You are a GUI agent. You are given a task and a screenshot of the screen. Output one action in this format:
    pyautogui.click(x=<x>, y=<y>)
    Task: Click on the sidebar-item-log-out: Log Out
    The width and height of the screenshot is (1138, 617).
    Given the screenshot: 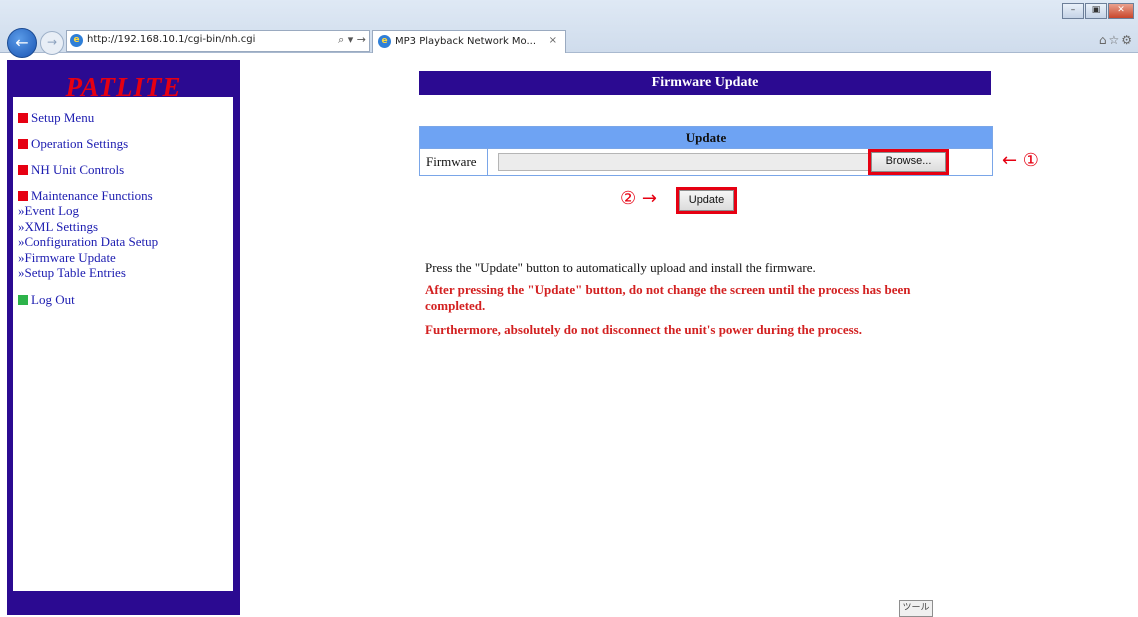 What is the action you would take?
    pyautogui.click(x=88, y=299)
    